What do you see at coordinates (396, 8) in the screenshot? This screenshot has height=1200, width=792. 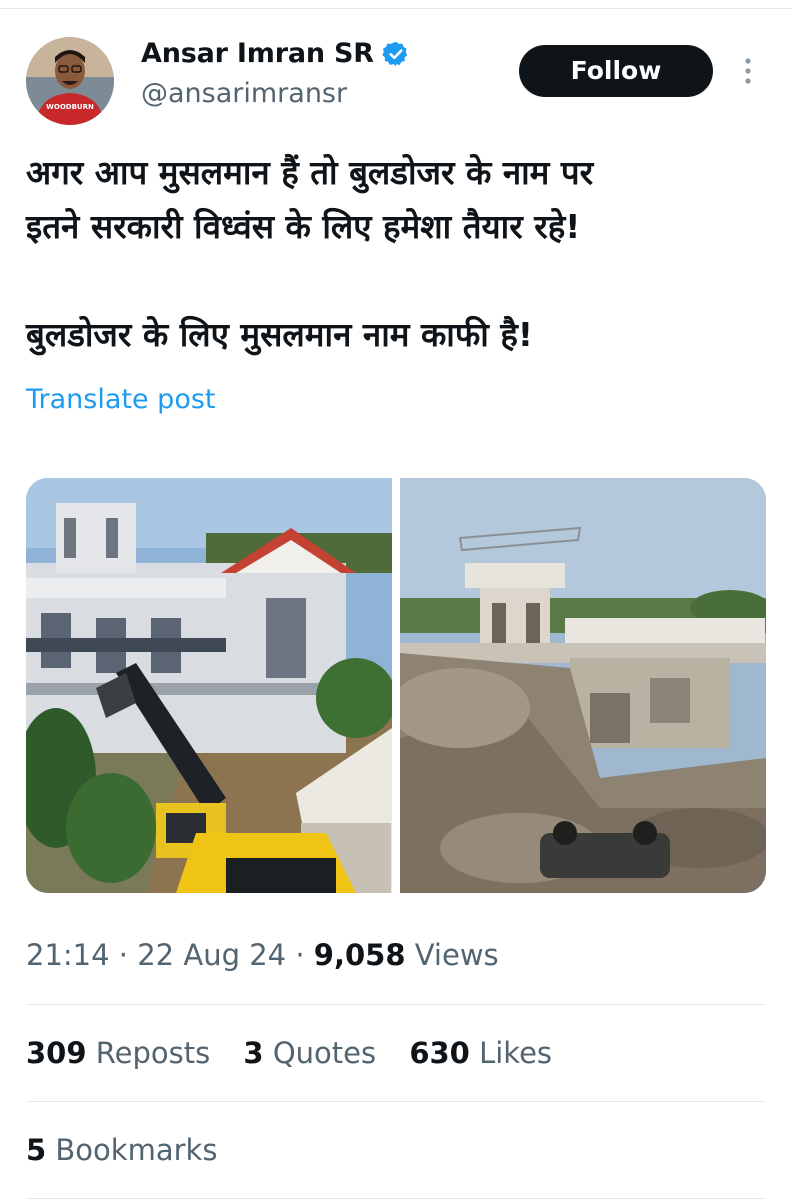 I see `top-divider` at bounding box center [396, 8].